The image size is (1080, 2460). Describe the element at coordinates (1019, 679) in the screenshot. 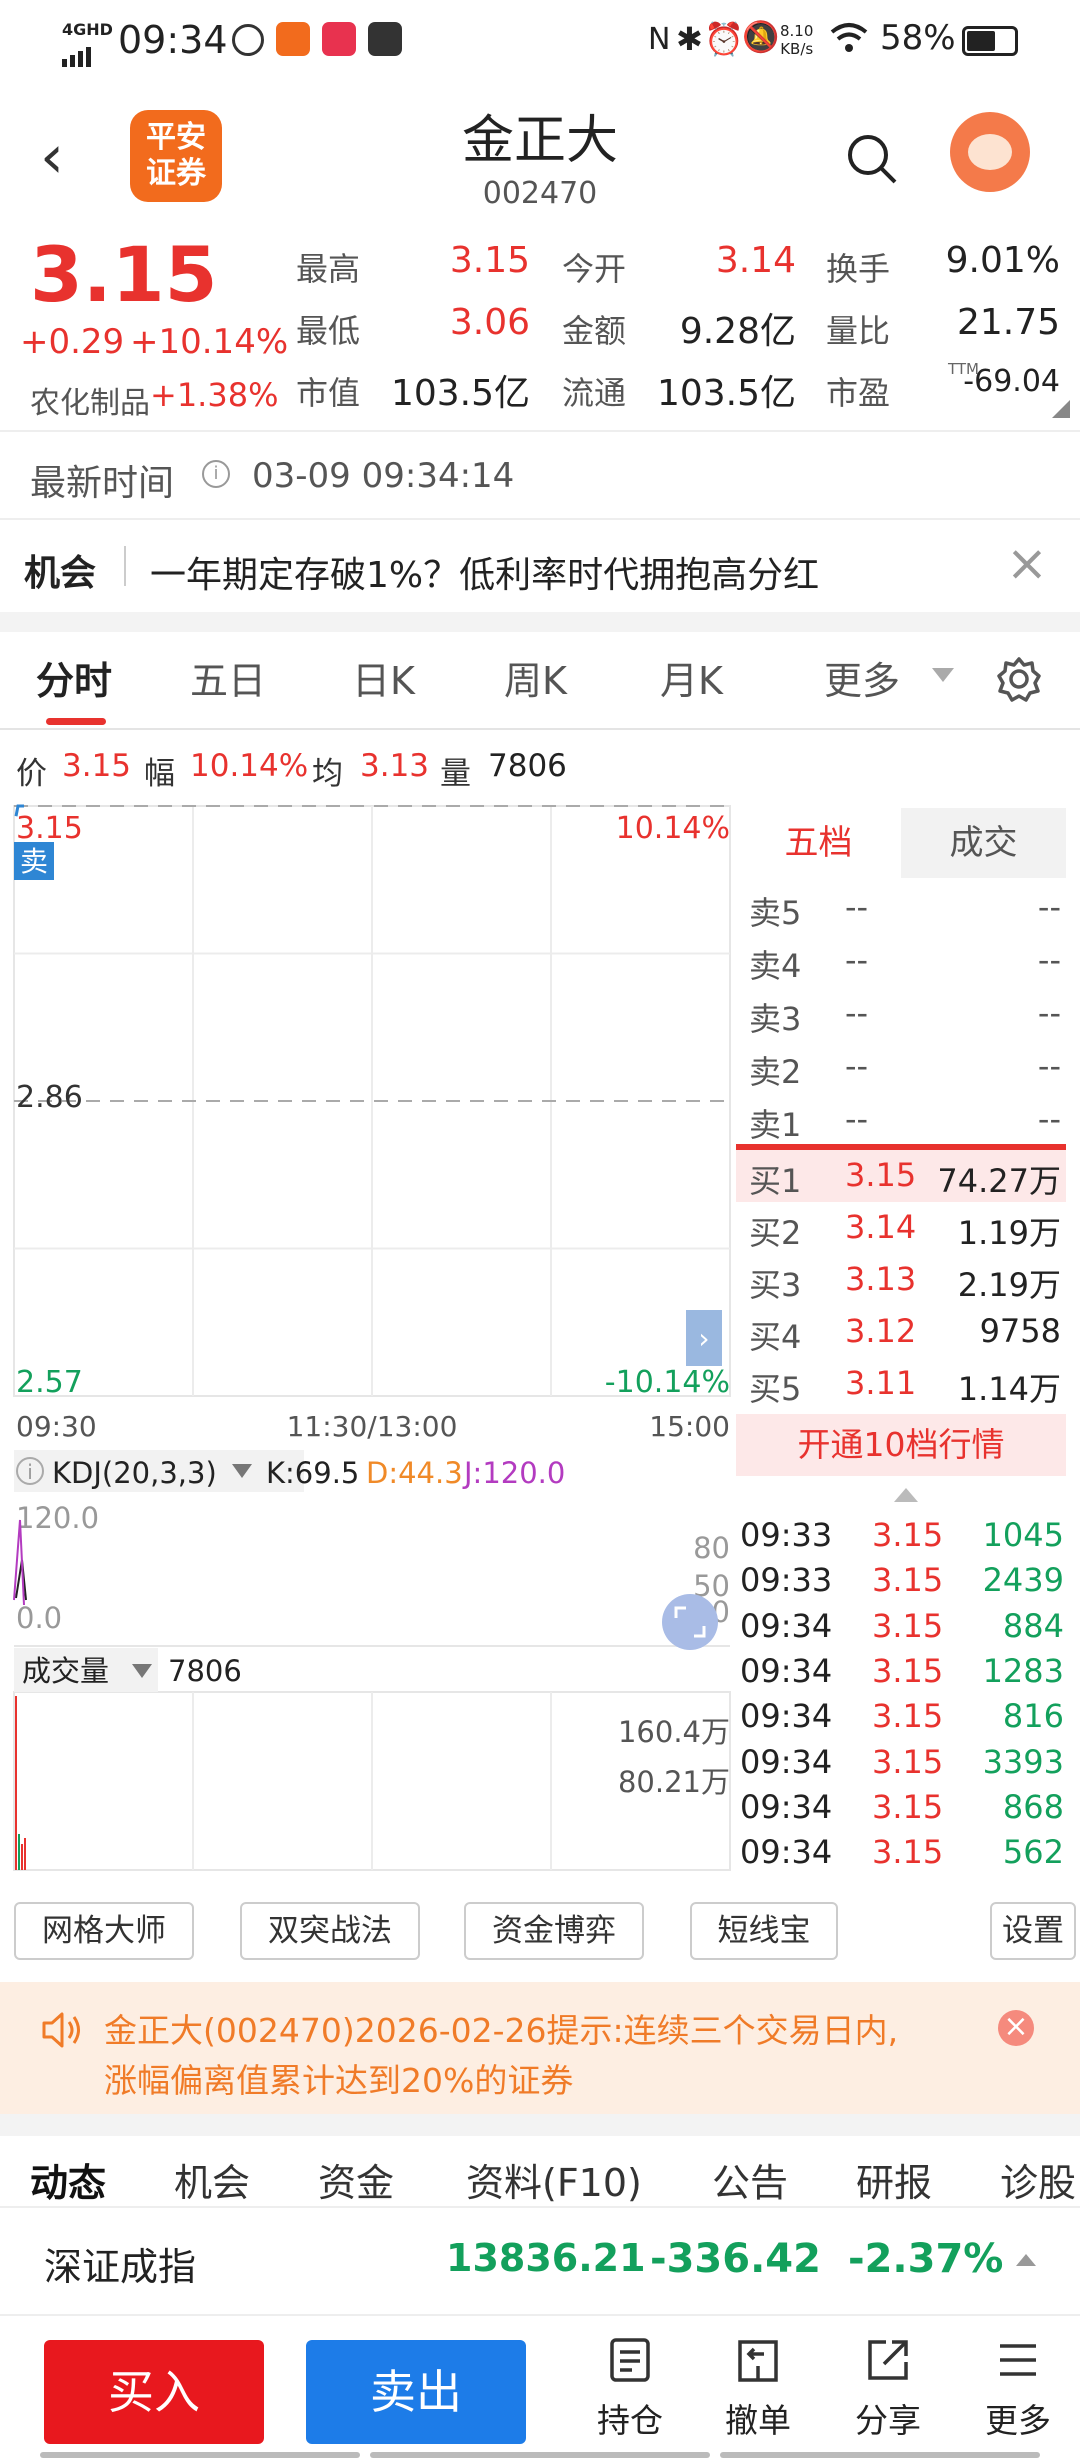

I see `gear-icon` at that location.